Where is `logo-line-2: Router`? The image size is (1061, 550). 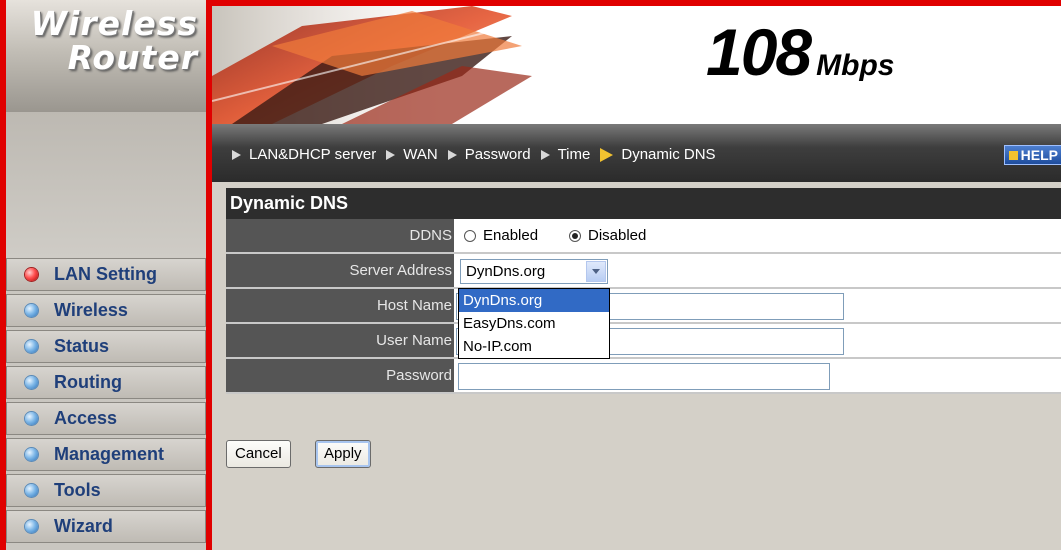 logo-line-2: Router is located at coordinates (132, 57).